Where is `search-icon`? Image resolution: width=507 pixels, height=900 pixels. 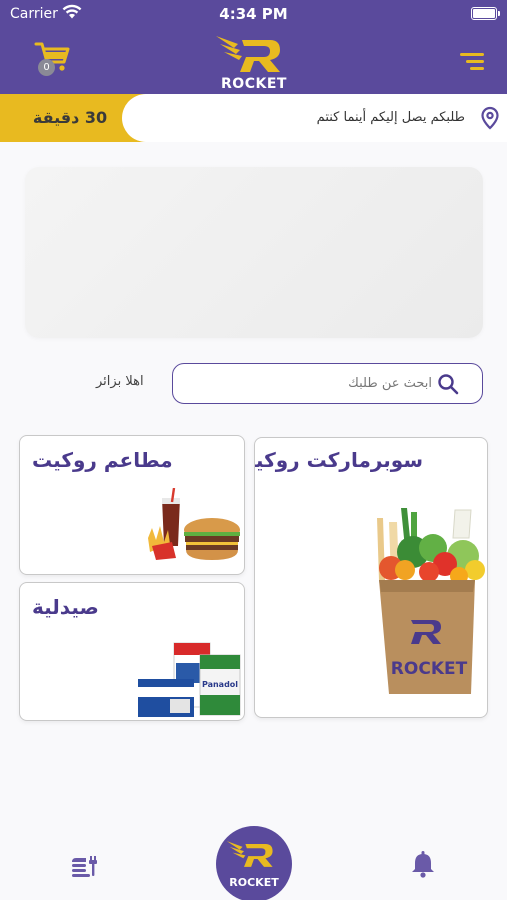 search-icon is located at coordinates (448, 384).